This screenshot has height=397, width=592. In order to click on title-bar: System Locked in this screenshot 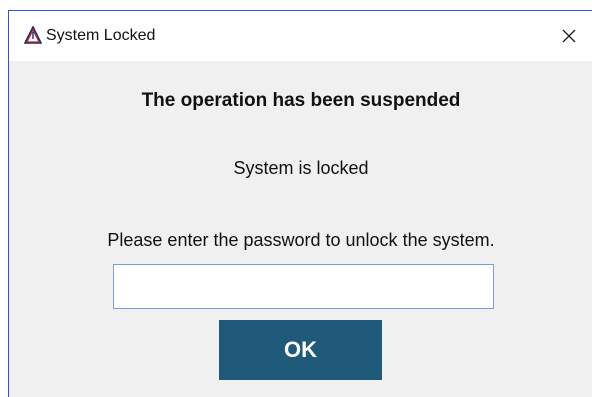, I will do `click(300, 36)`.